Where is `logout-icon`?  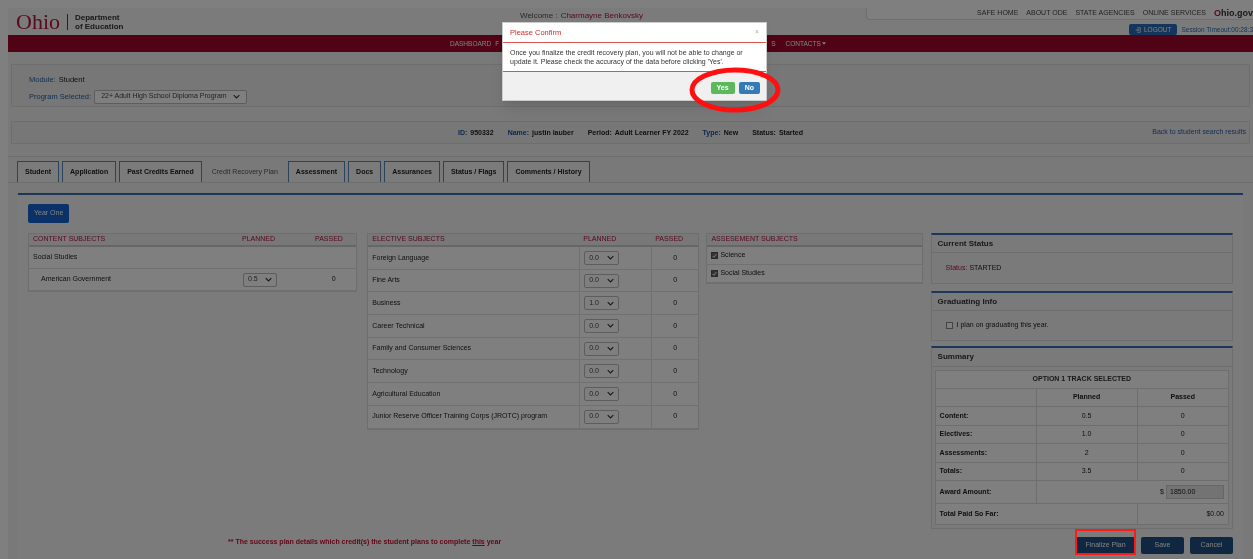 logout-icon is located at coordinates (1138, 29).